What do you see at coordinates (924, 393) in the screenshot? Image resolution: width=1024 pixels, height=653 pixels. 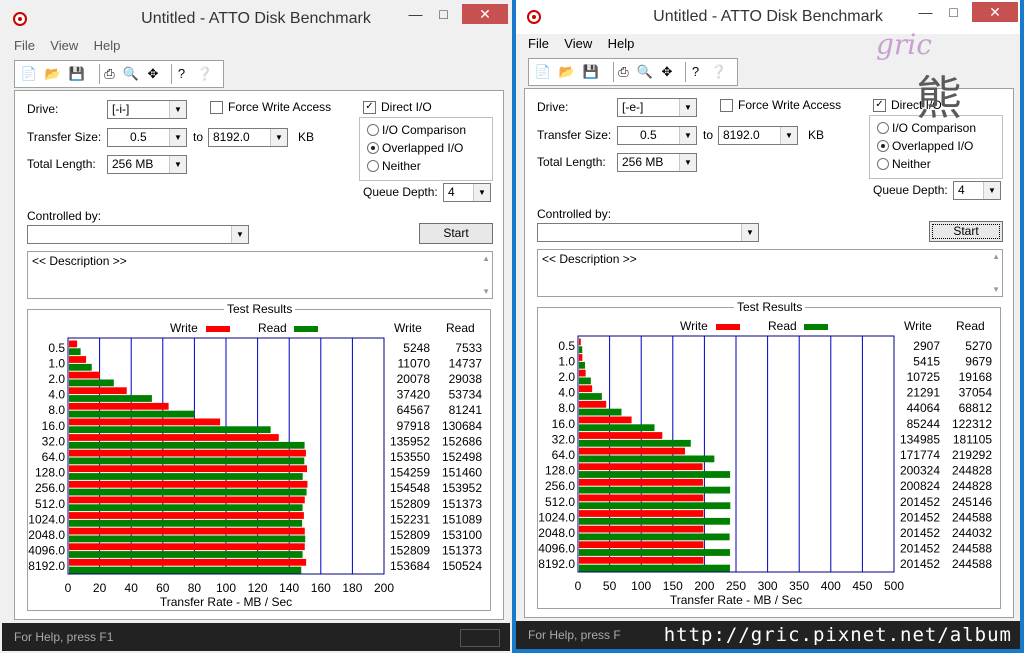 I see `write-value: 21291` at bounding box center [924, 393].